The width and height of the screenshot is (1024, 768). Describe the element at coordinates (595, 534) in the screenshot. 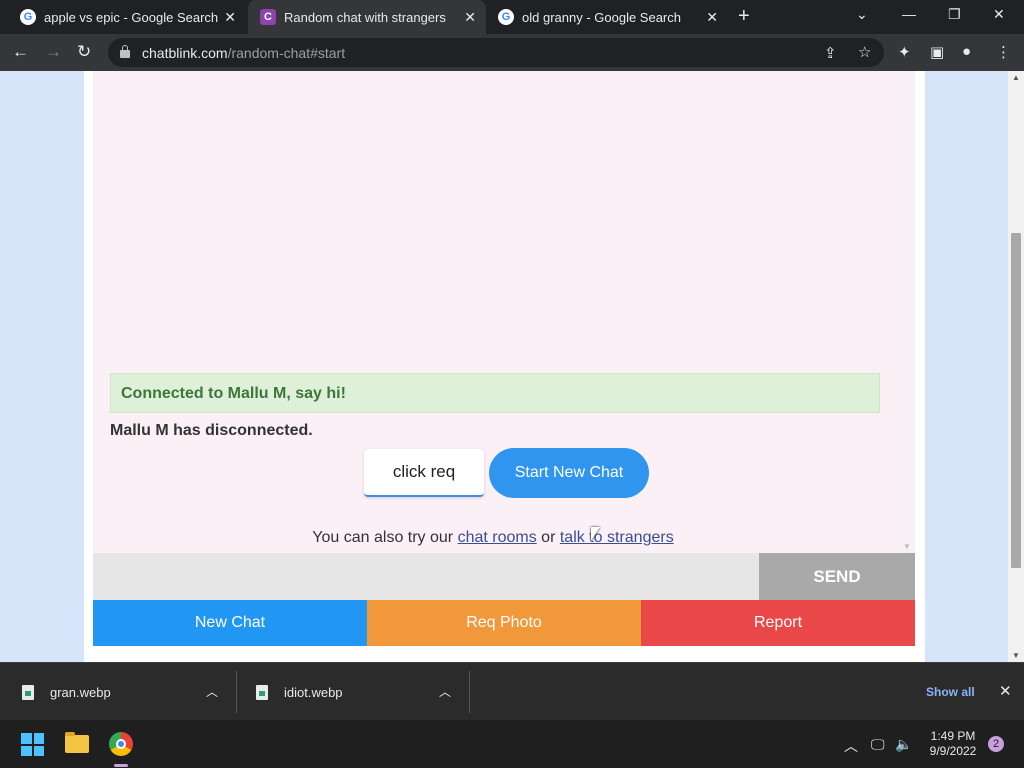

I see `mouse-cursor-icon` at that location.